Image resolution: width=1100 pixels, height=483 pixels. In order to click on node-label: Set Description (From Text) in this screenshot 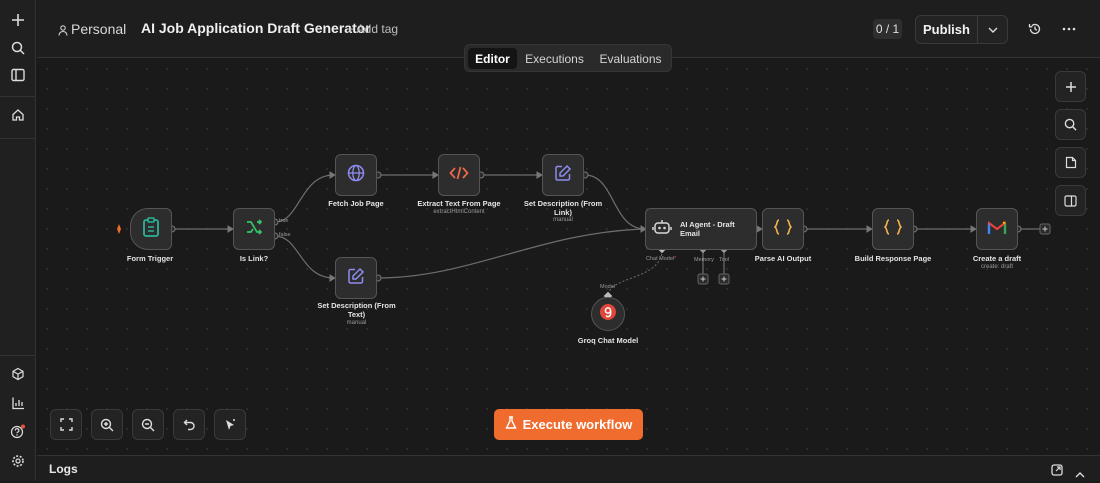, I will do `click(356, 310)`.